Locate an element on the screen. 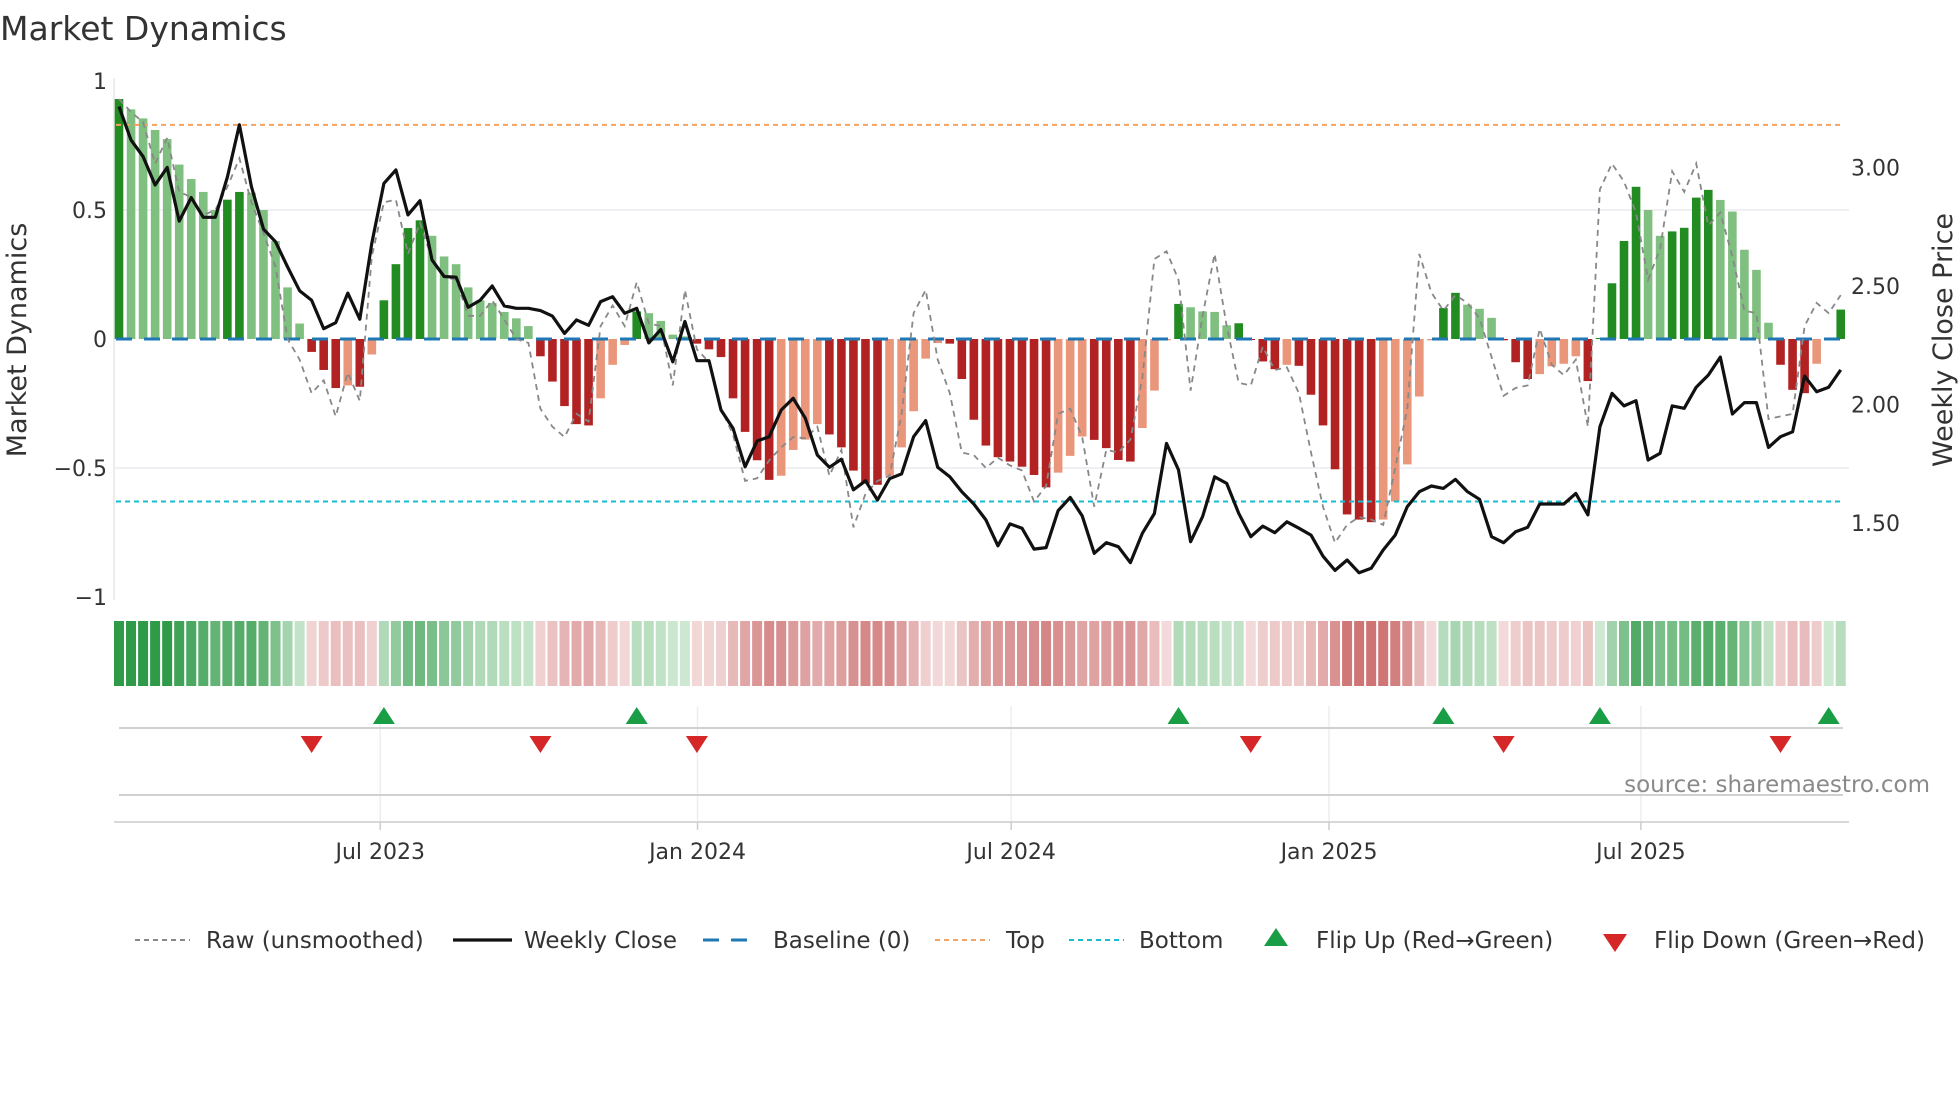  y2-tick-label: 1.50 is located at coordinates (1875, 524).